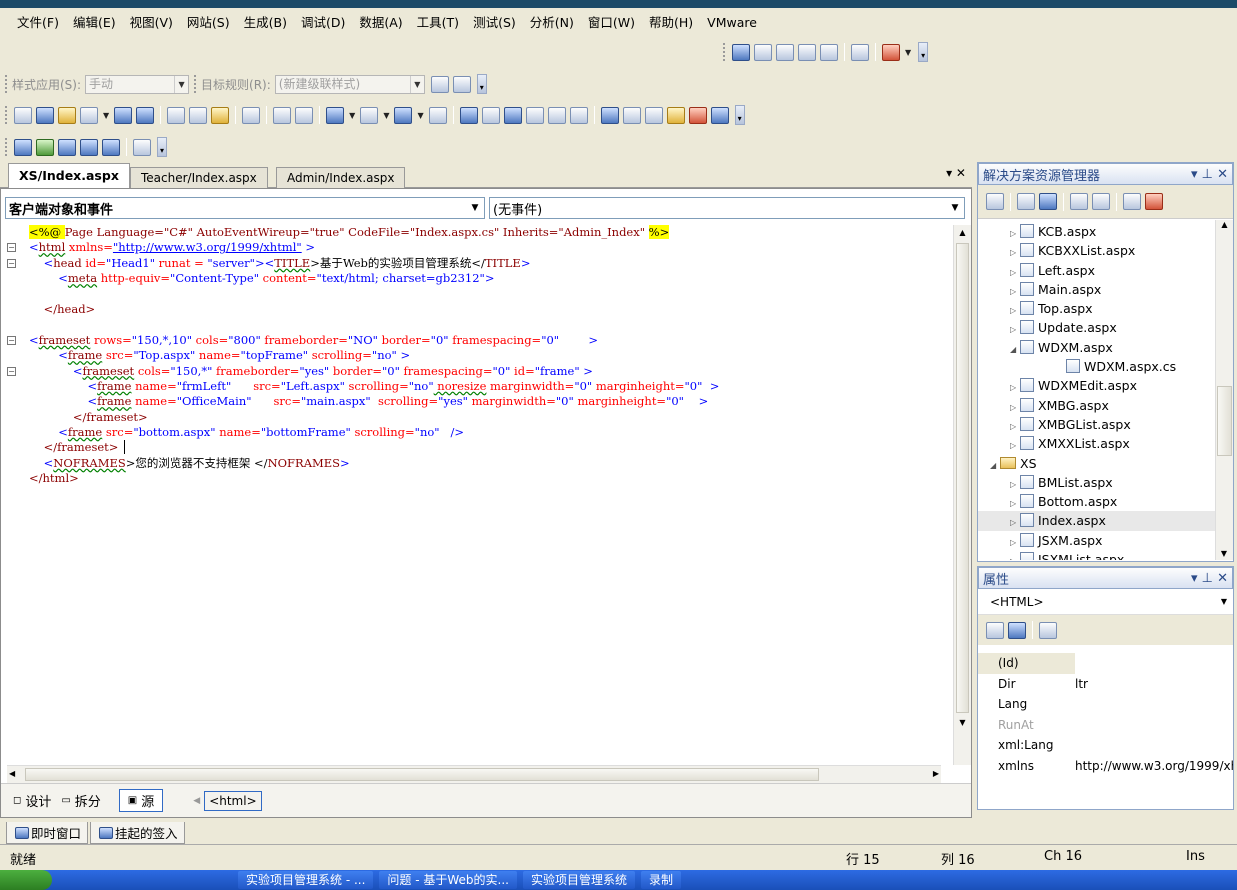 The image size is (1237, 890). What do you see at coordinates (1097, 231) in the screenshot?
I see `tree-item: ▷ KCB.aspx` at bounding box center [1097, 231].